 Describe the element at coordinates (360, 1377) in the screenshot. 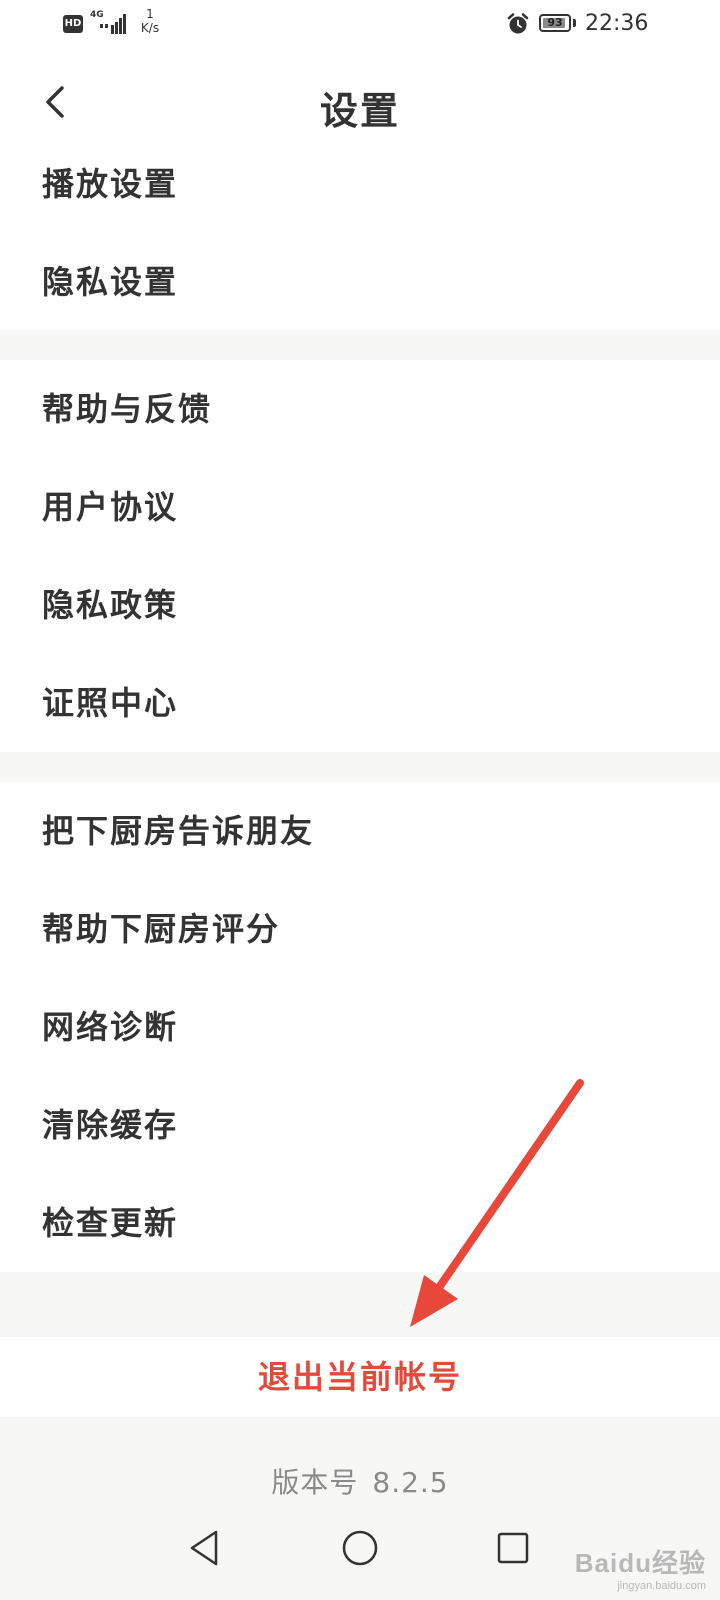

I see `logout-button: 退出当前帐号` at that location.